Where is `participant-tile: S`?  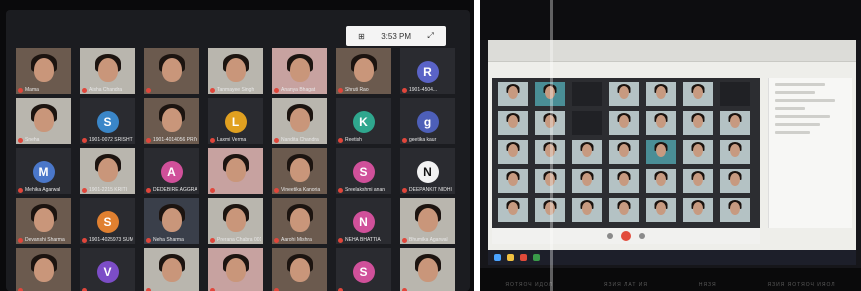
participant-tile: S is located at coordinates (363, 269).